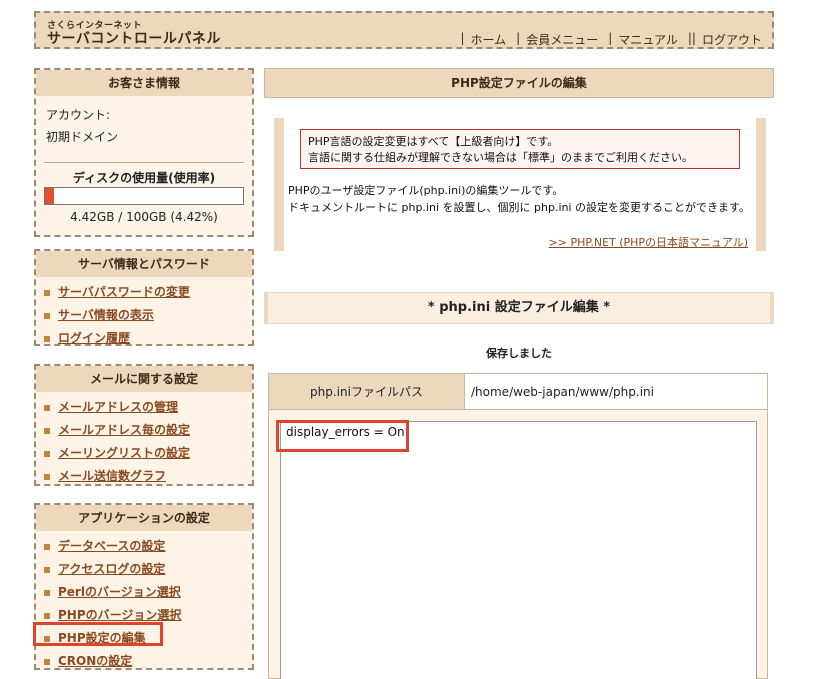  I want to click on disk-usage-title: ディスクの使用量(使用率), so click(144, 178).